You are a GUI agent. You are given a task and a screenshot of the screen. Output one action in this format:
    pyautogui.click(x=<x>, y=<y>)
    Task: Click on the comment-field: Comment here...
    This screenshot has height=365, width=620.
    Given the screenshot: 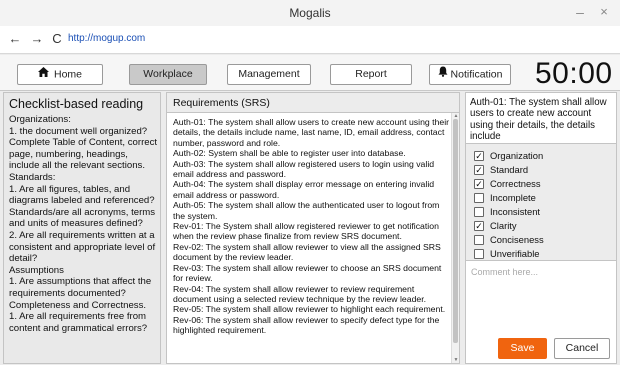 What is the action you would take?
    pyautogui.click(x=541, y=300)
    